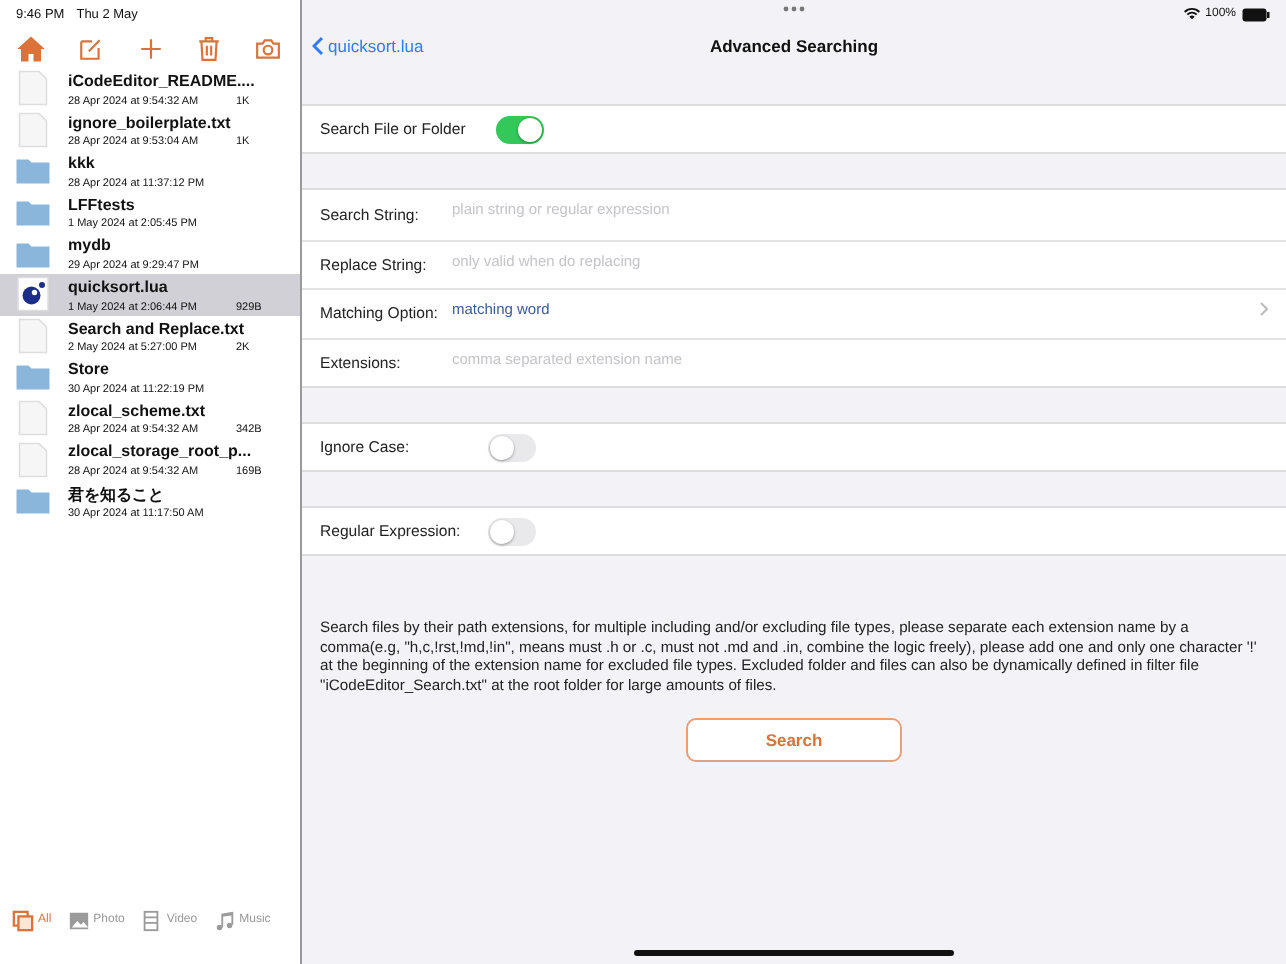 This screenshot has width=1286, height=964. I want to click on page-title: Advanced Searching, so click(794, 46).